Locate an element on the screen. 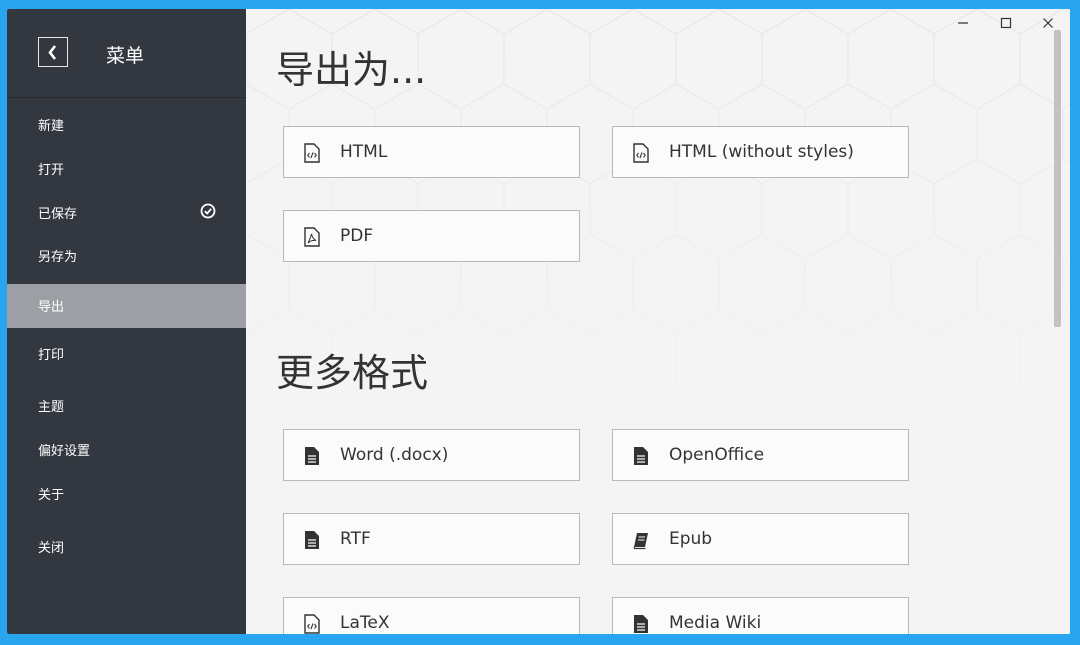 The width and height of the screenshot is (1080, 645). export-openoffice-button: OpenOffice is located at coordinates (760, 455).